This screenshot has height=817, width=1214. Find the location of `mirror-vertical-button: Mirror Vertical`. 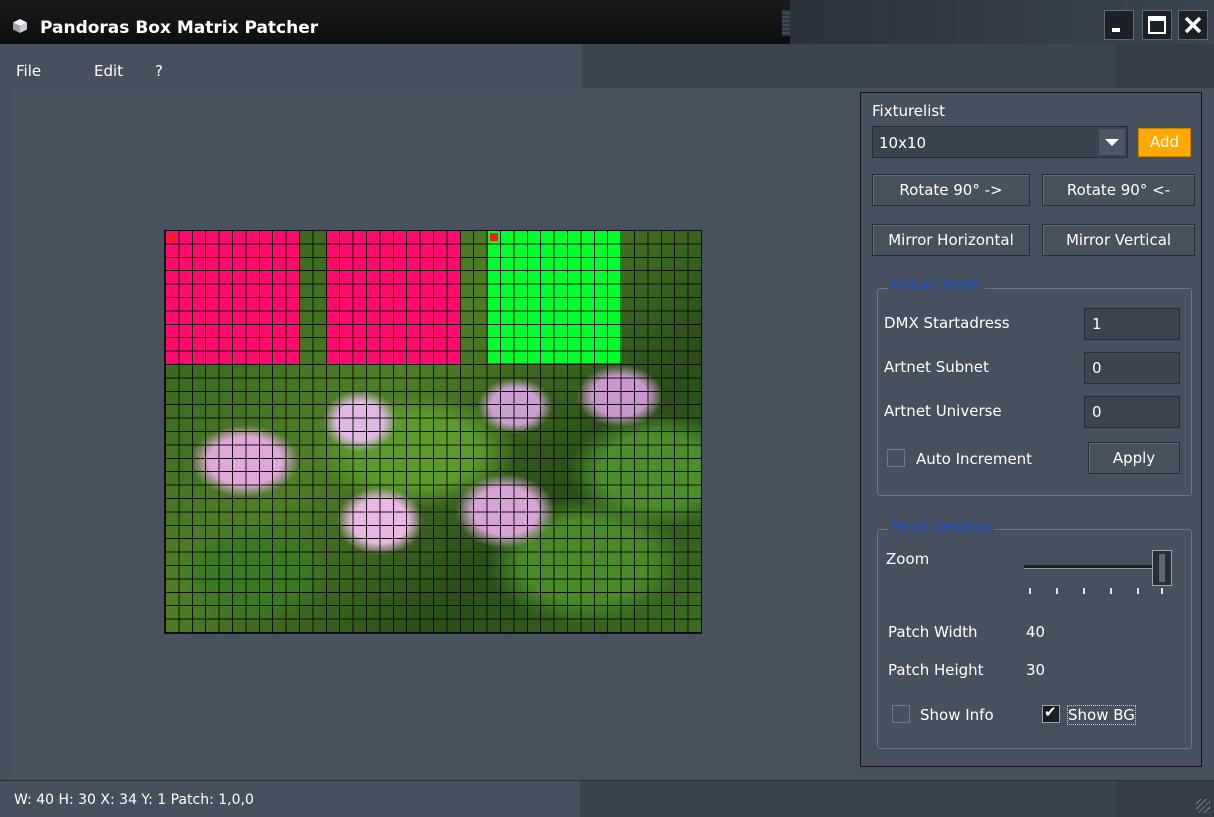

mirror-vertical-button: Mirror Vertical is located at coordinates (1118, 240).